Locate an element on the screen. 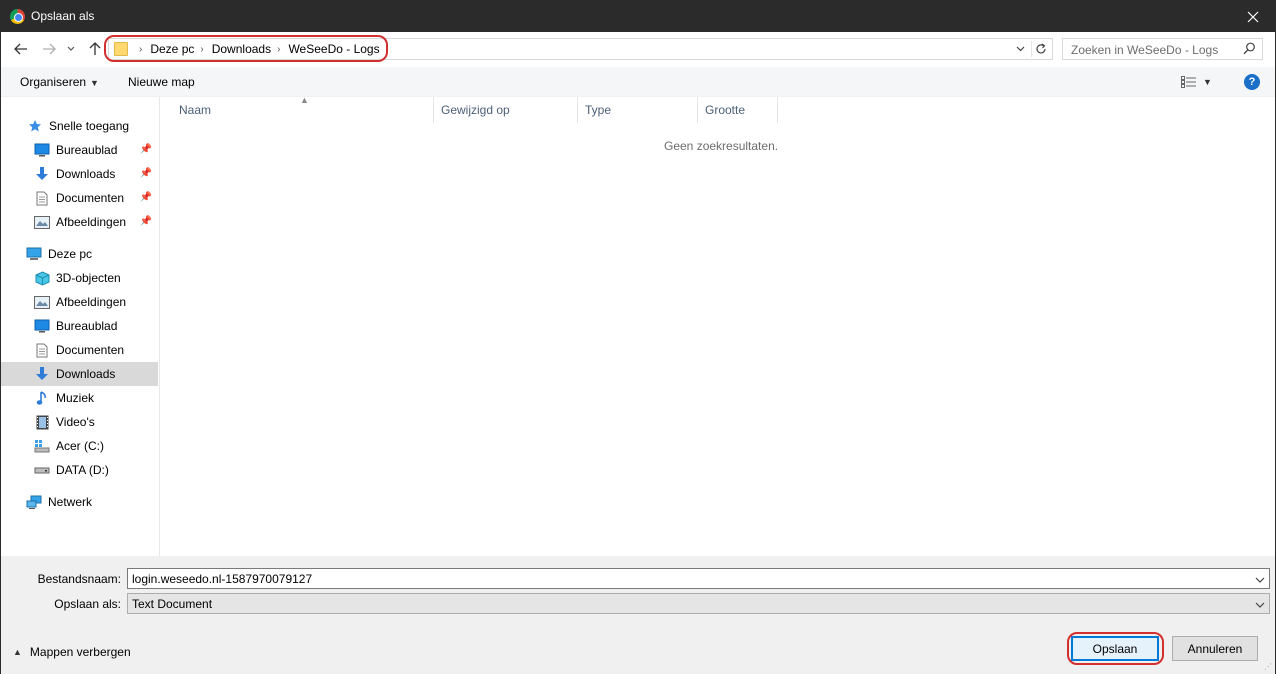 The height and width of the screenshot is (674, 1276). nav-drive-d: DATA (D:) is located at coordinates (79, 470).